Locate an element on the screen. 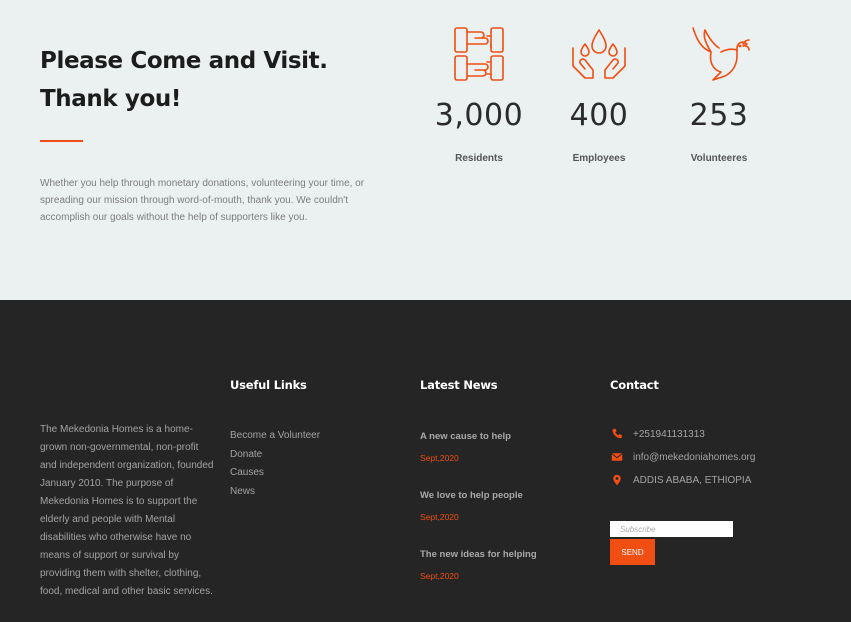 The width and height of the screenshot is (851, 622). contact-email: info@mekedoniahomes.org is located at coordinates (683, 457).